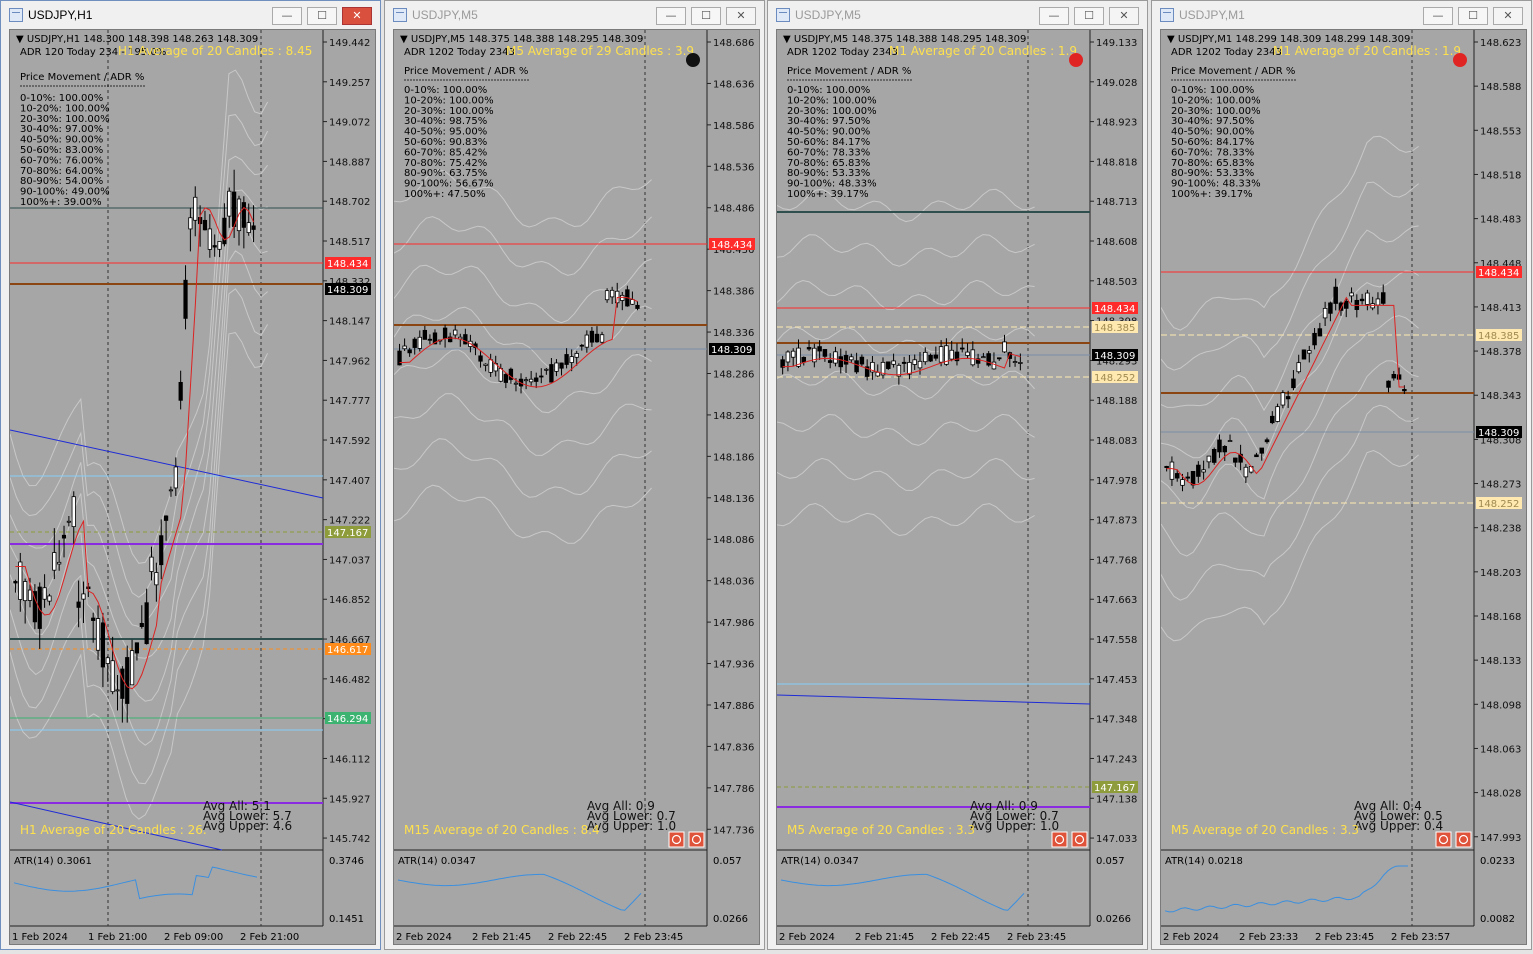 Image resolution: width=1533 pixels, height=954 pixels. Describe the element at coordinates (445, 152) in the screenshot. I see `price-movement-row: 60-70%: 85.42%` at that location.